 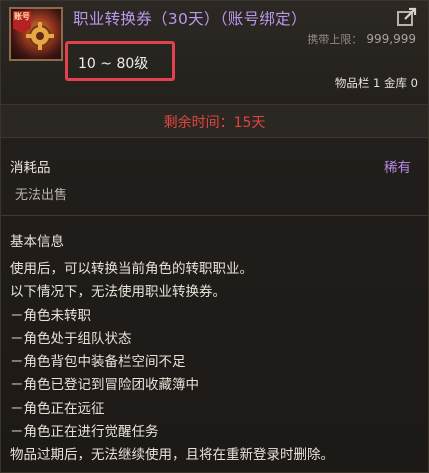 What do you see at coordinates (131, 269) in the screenshot?
I see `basic-info-line: 使用后，可以转换当前角色的转职职业。` at bounding box center [131, 269].